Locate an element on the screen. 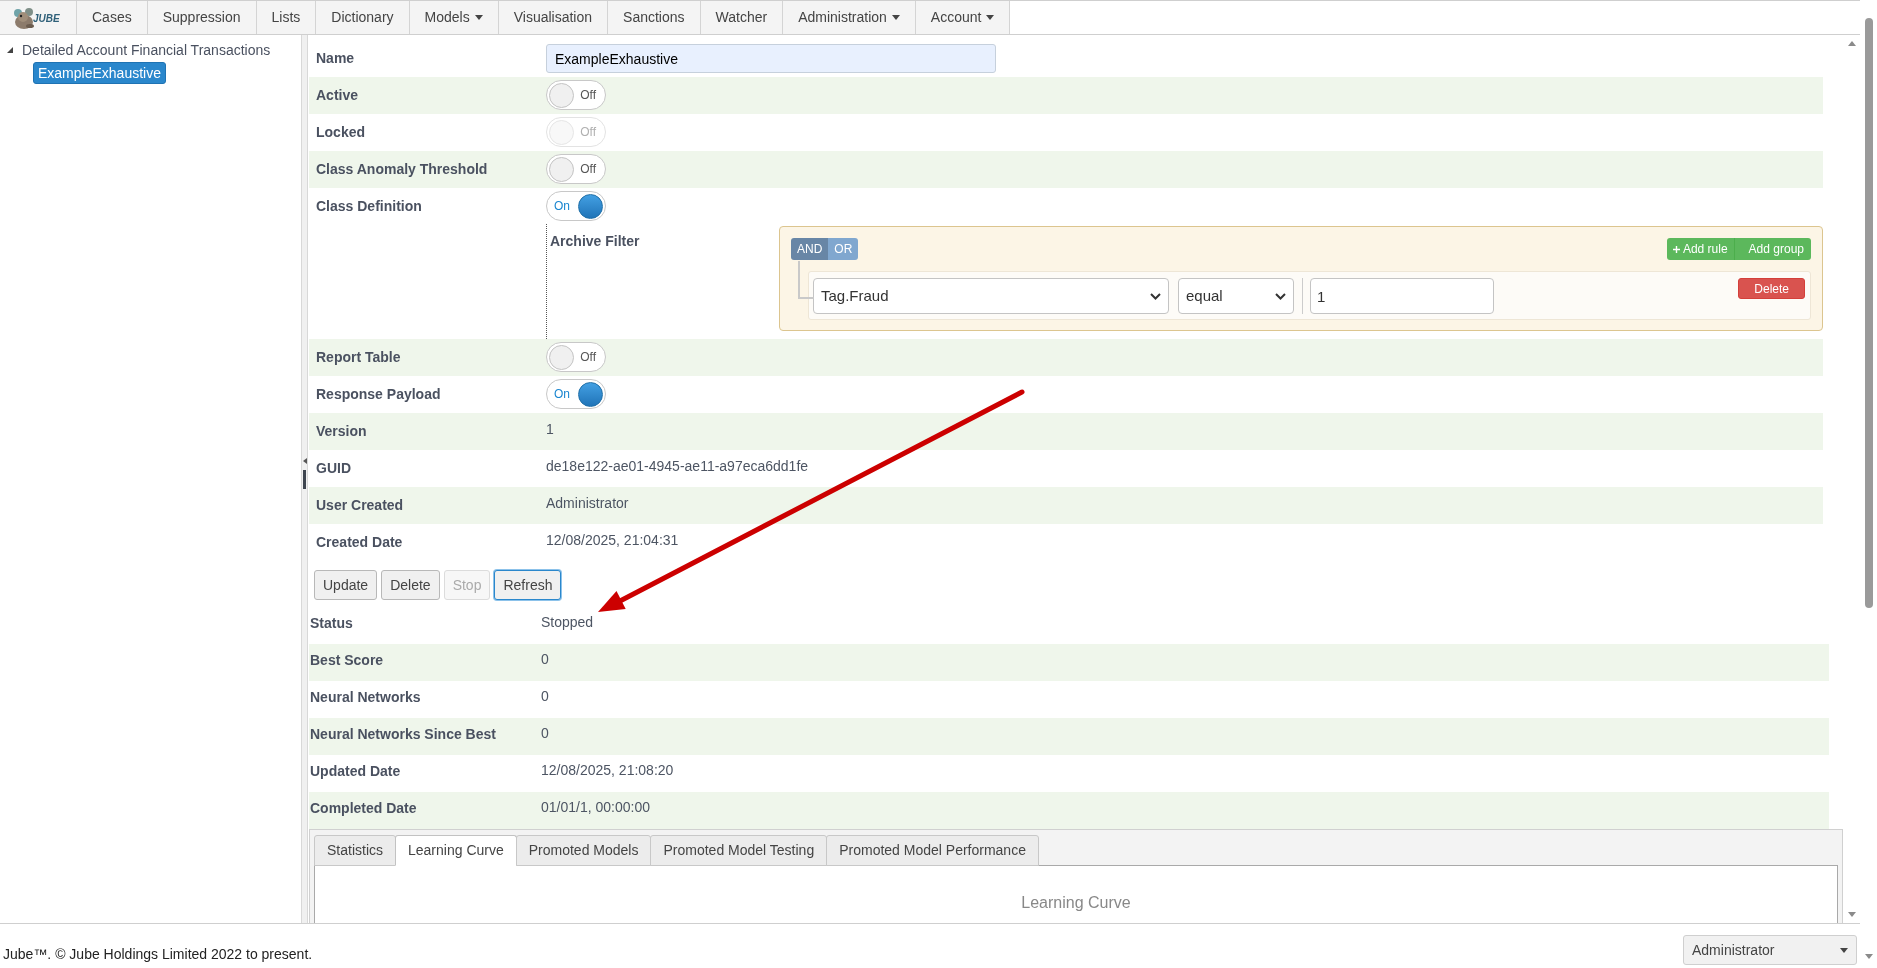  field-label: Version is located at coordinates (341, 431).